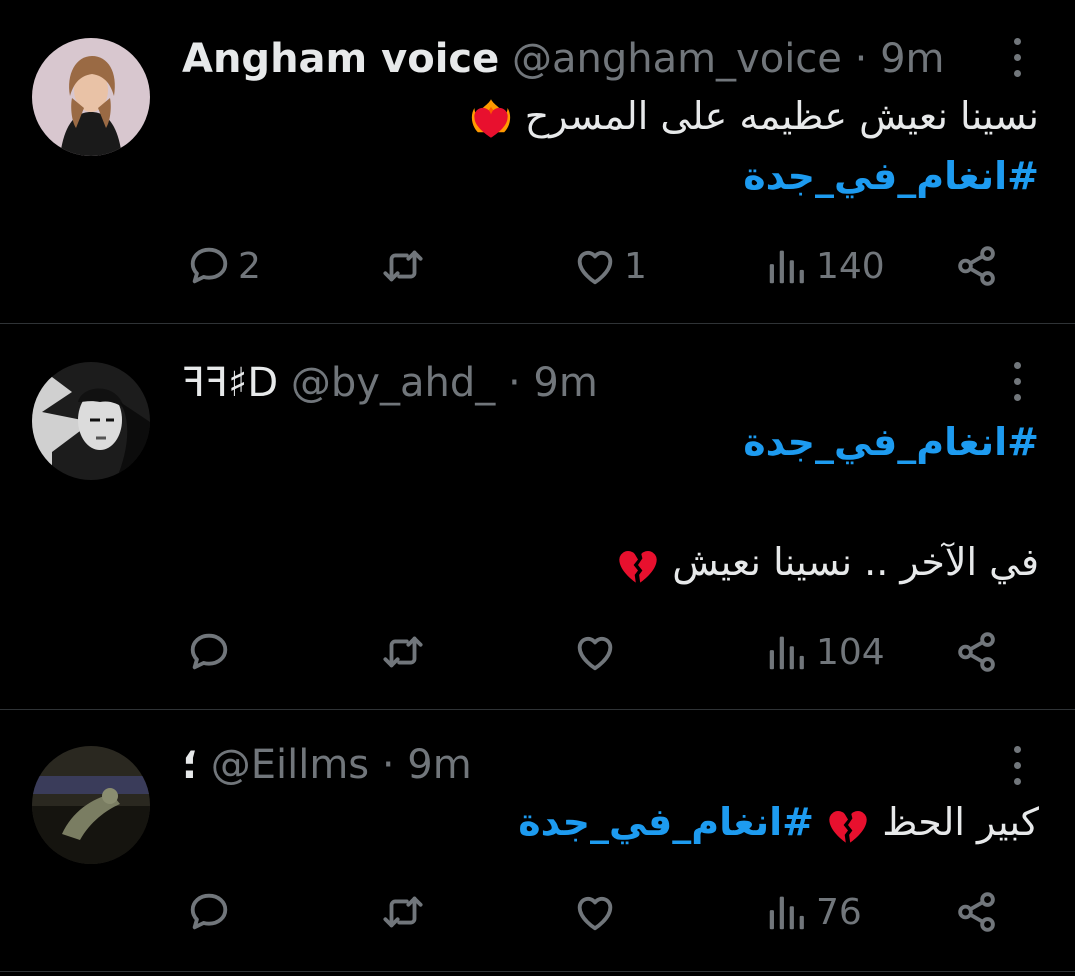 The width and height of the screenshot is (1075, 976). I want to click on views-button: 76, so click(813, 912).